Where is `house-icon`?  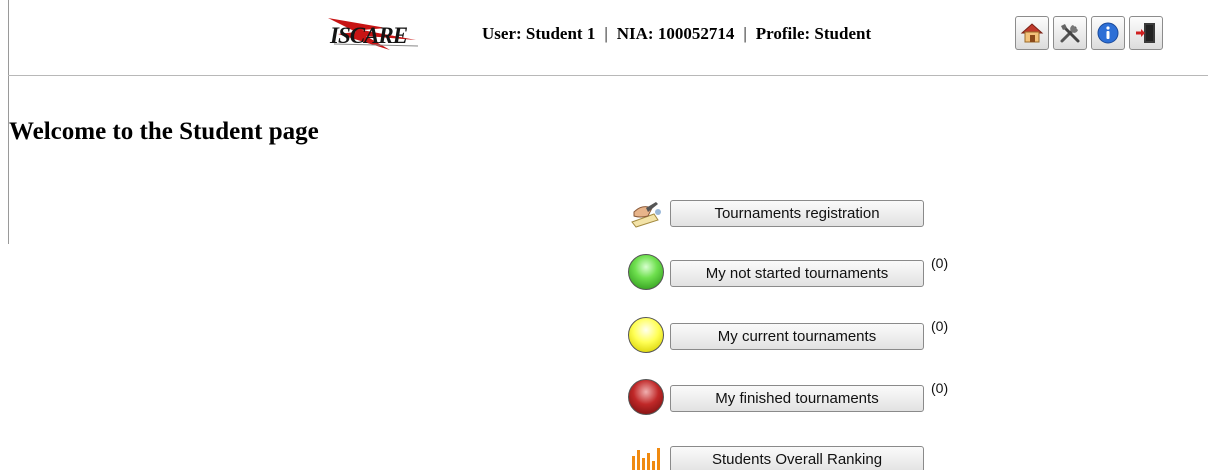 house-icon is located at coordinates (1032, 33).